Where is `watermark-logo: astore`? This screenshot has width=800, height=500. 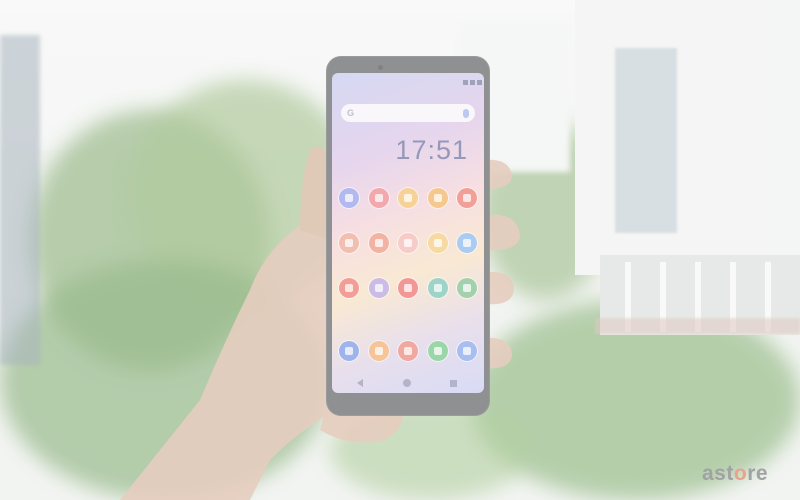 watermark-logo: astore is located at coordinates (735, 474).